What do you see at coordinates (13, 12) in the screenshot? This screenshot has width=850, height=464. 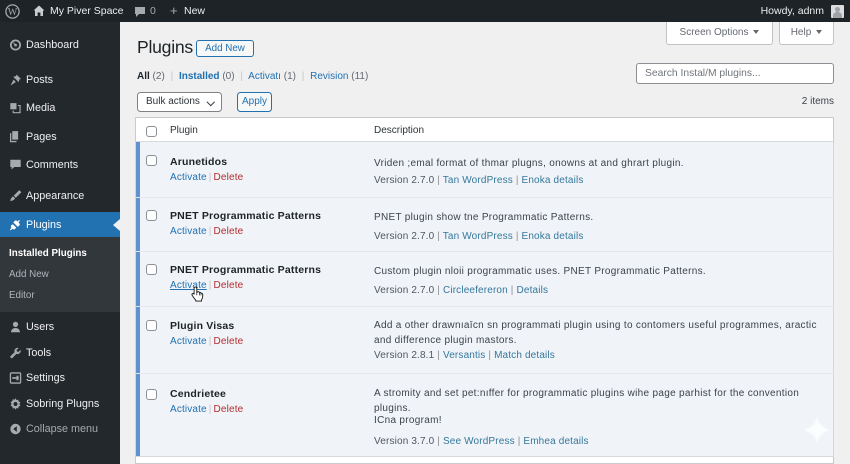 I see `svg-text: W` at bounding box center [13, 12].